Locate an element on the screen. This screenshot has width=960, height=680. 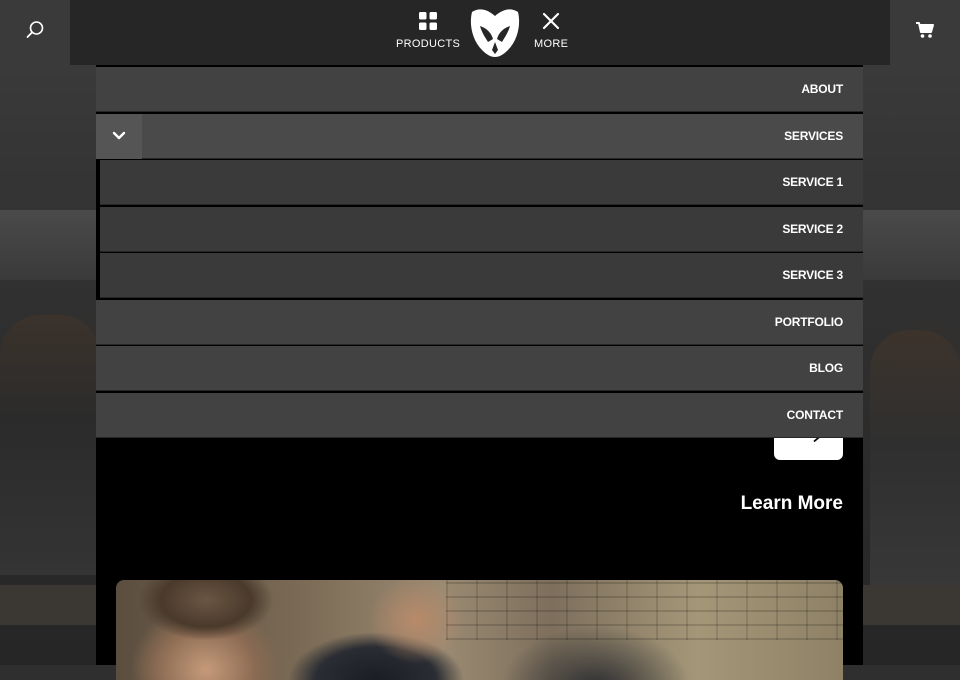
close-icon is located at coordinates (551, 22).